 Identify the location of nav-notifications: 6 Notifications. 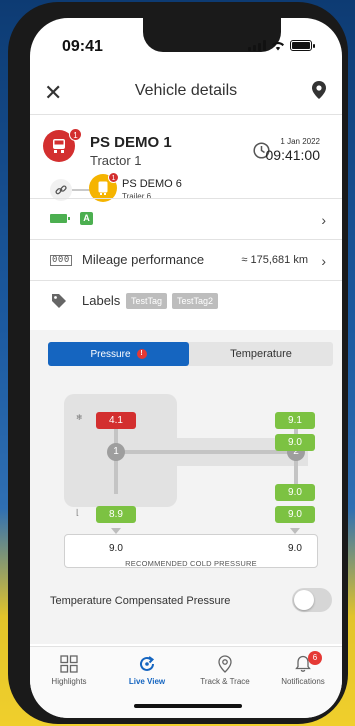
(303, 672).